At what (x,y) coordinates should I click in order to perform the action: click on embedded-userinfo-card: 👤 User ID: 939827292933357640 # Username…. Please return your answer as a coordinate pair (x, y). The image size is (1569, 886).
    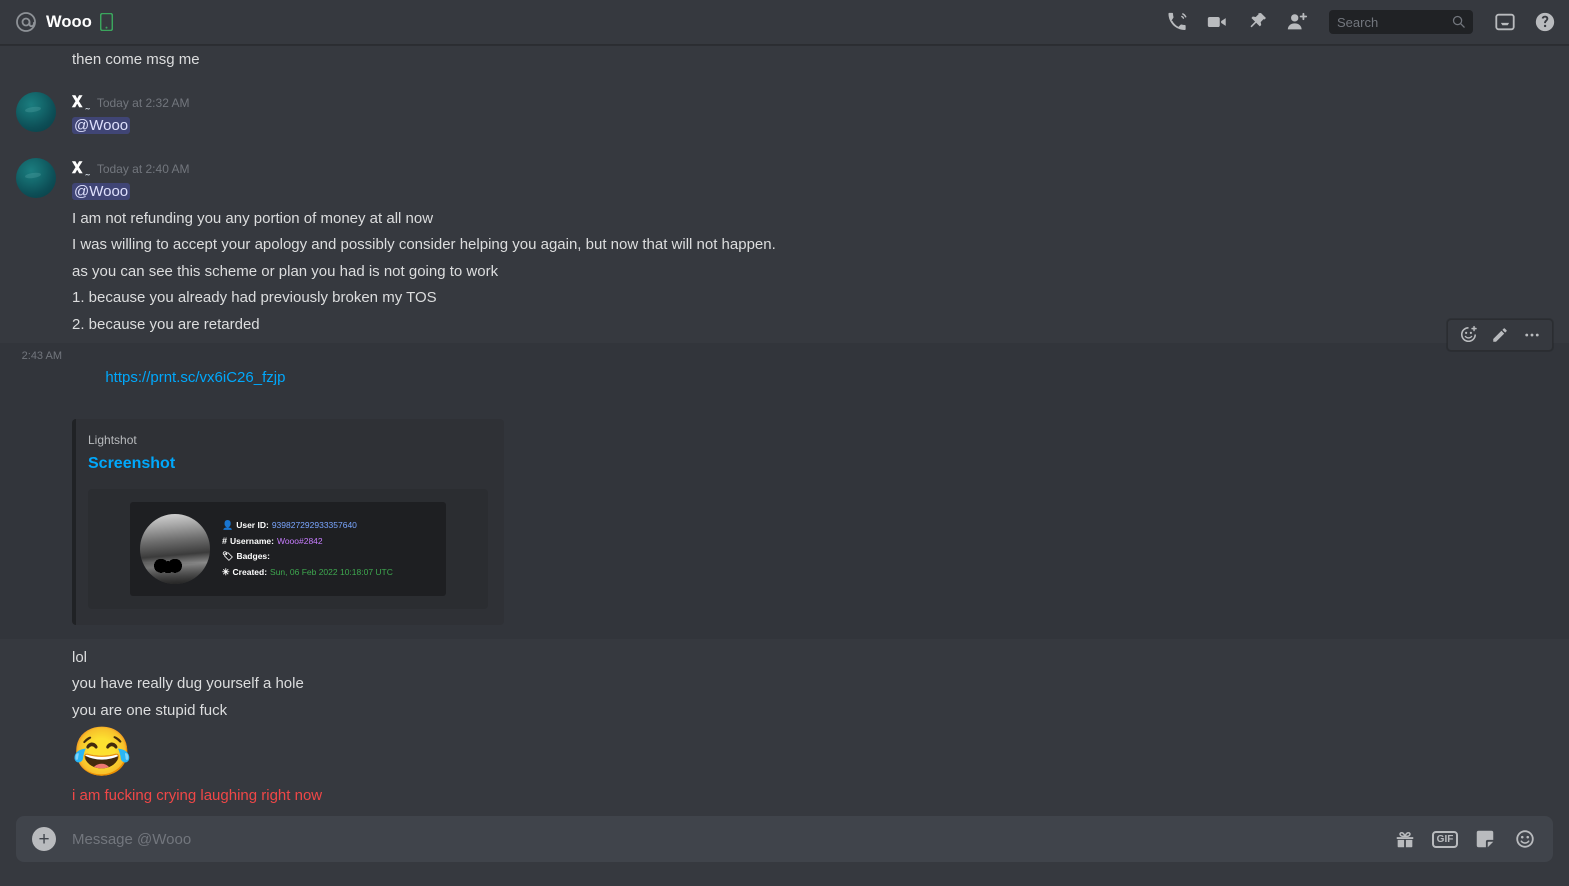
    Looking at the image, I should click on (288, 548).